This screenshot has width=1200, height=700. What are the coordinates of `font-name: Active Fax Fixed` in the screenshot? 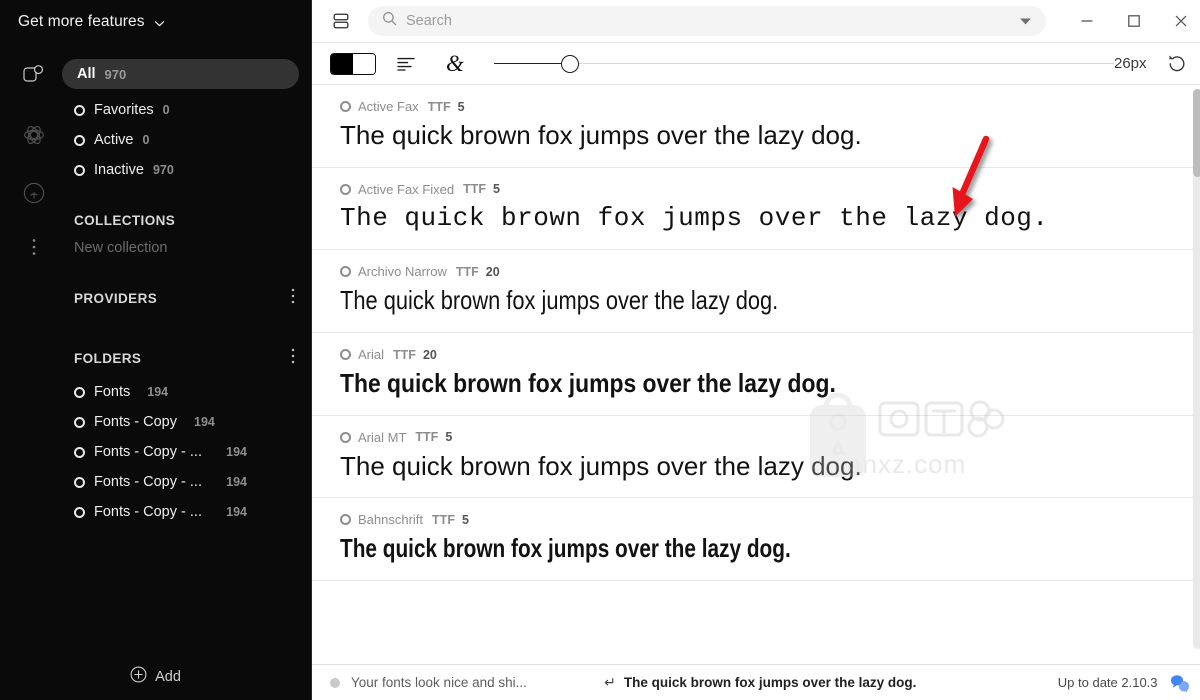 It's located at (406, 189).